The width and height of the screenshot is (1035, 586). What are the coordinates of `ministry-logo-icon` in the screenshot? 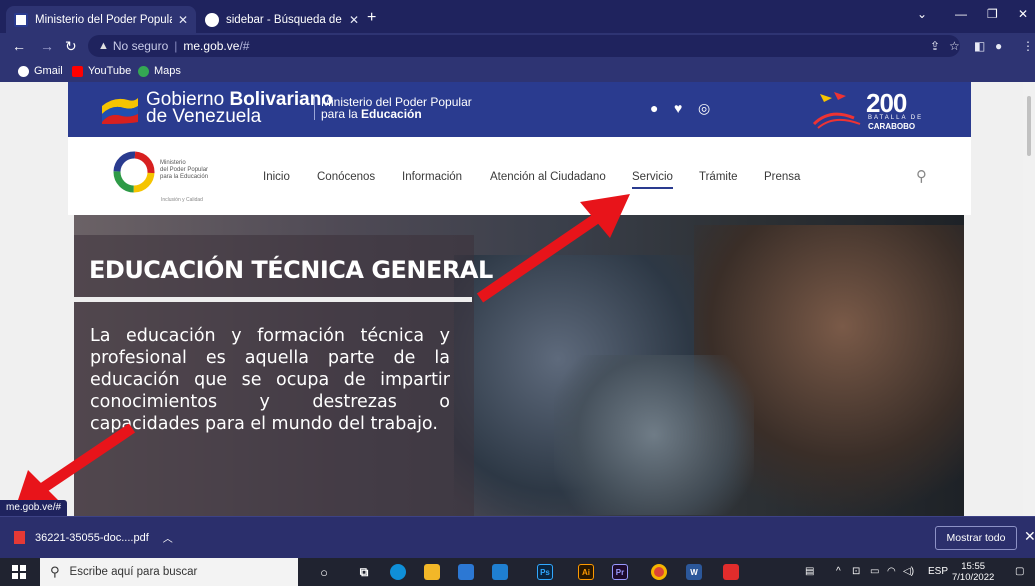 It's located at (134, 172).